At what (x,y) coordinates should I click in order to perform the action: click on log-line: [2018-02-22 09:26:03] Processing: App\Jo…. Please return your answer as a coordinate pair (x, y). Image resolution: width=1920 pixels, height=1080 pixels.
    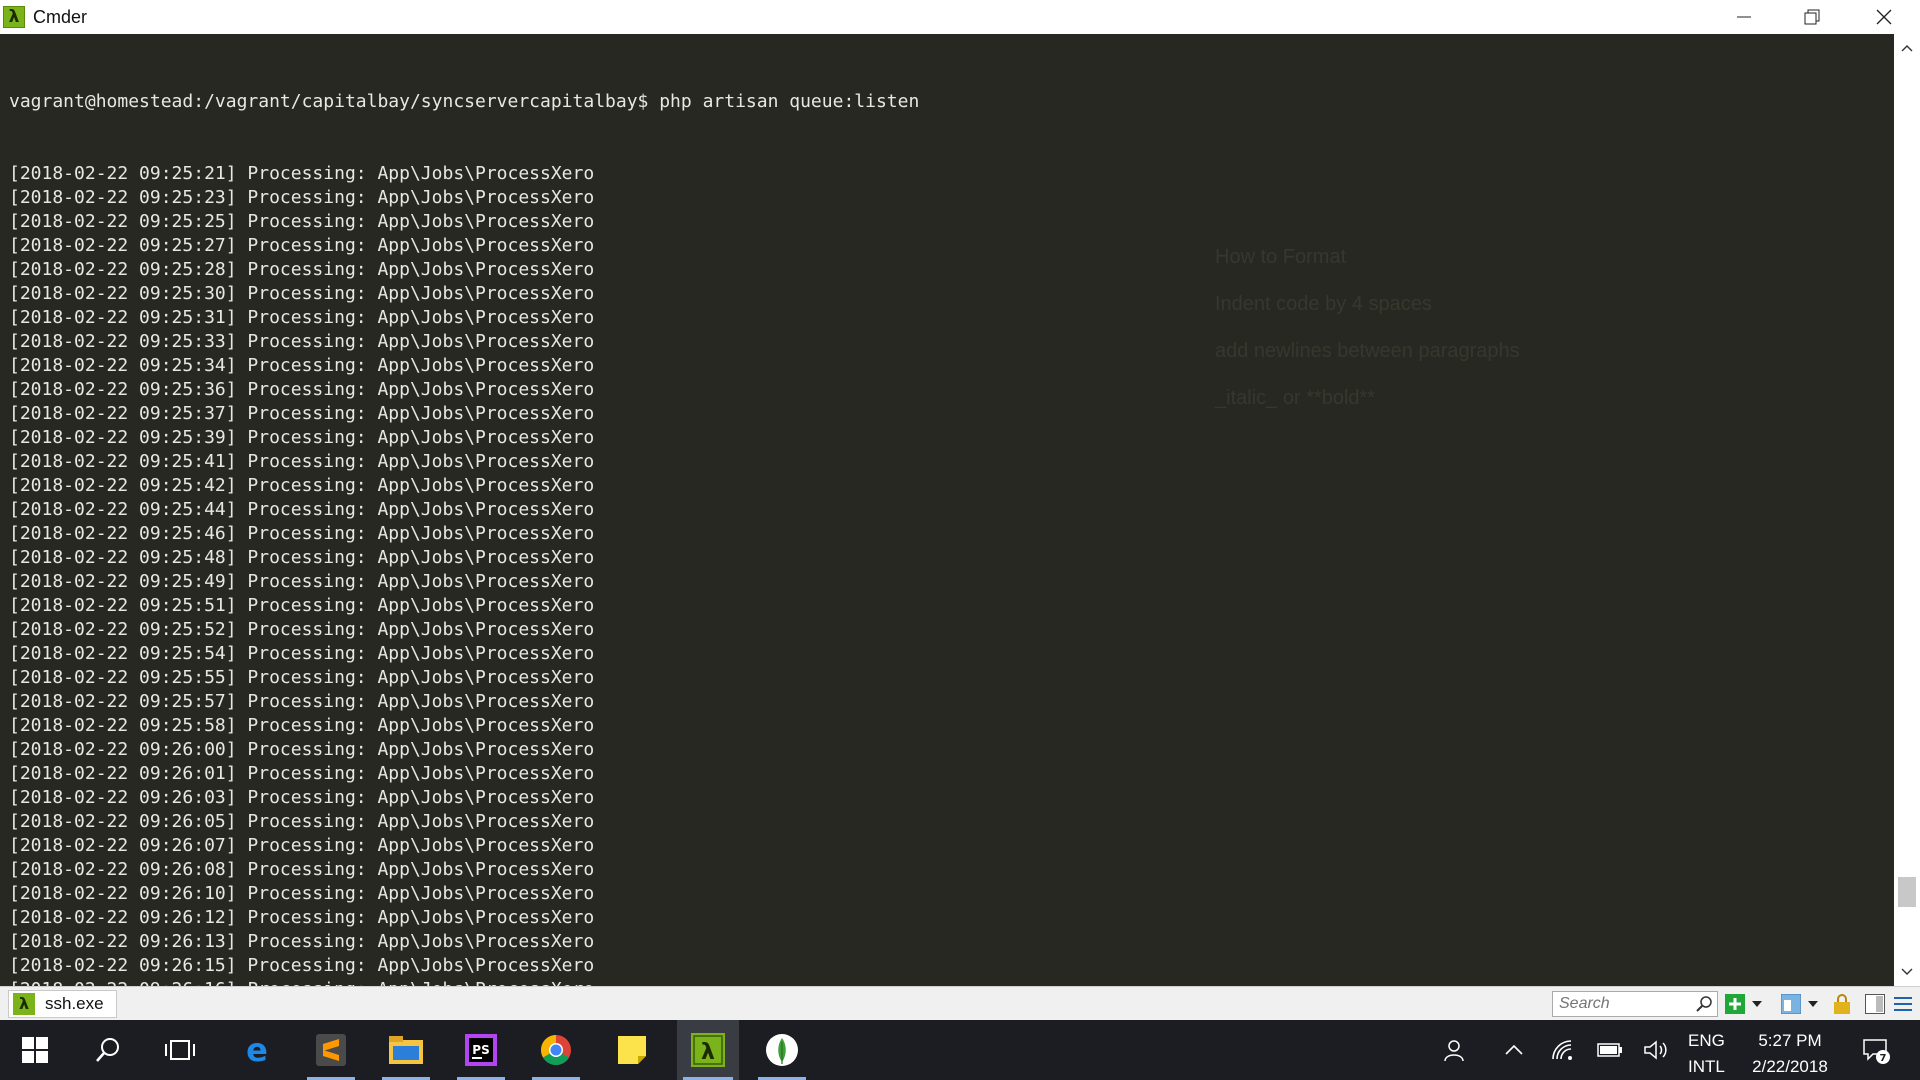
    Looking at the image, I should click on (302, 797).